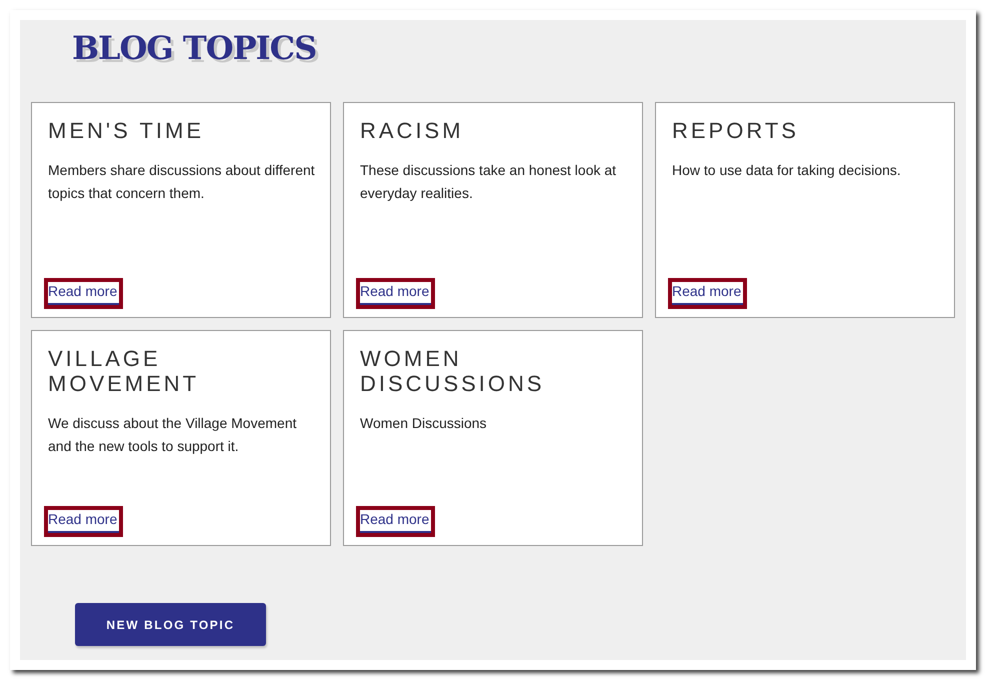 The width and height of the screenshot is (987, 681). I want to click on card-title: RACISM, so click(412, 130).